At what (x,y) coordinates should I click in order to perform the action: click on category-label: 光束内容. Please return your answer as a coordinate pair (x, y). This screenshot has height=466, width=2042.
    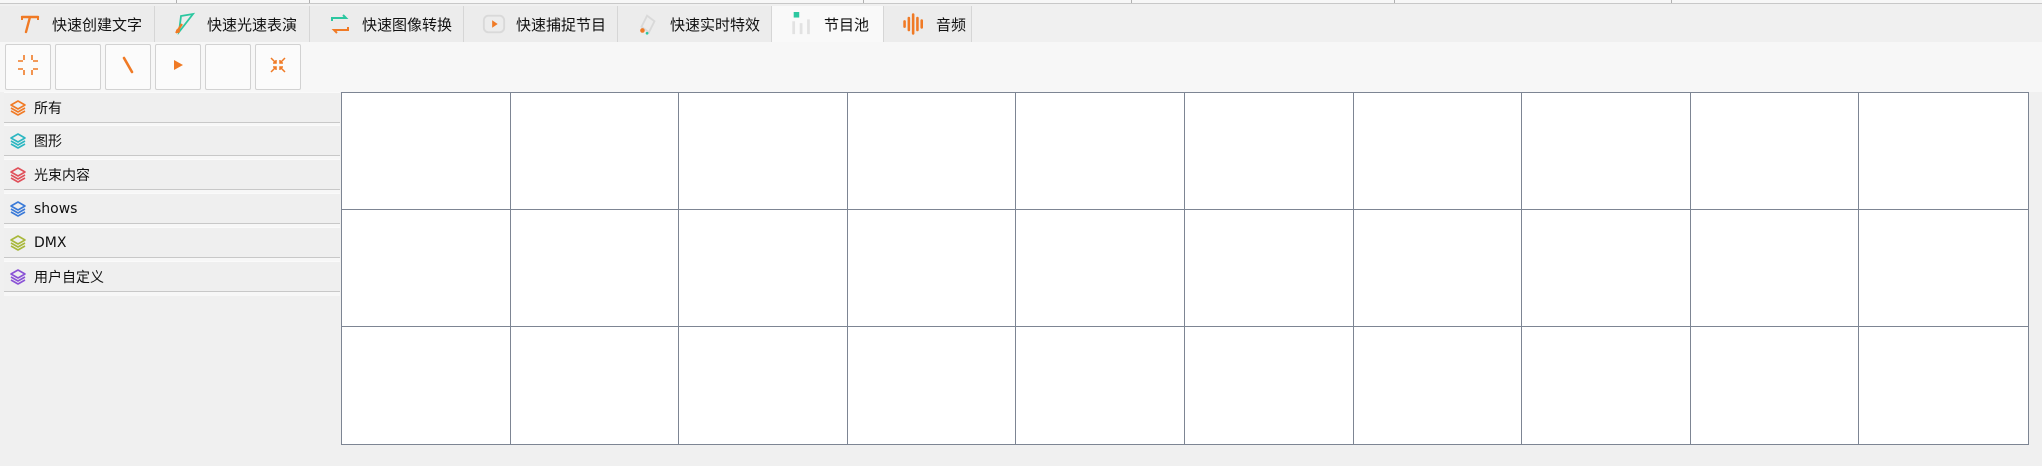
    Looking at the image, I should click on (62, 175).